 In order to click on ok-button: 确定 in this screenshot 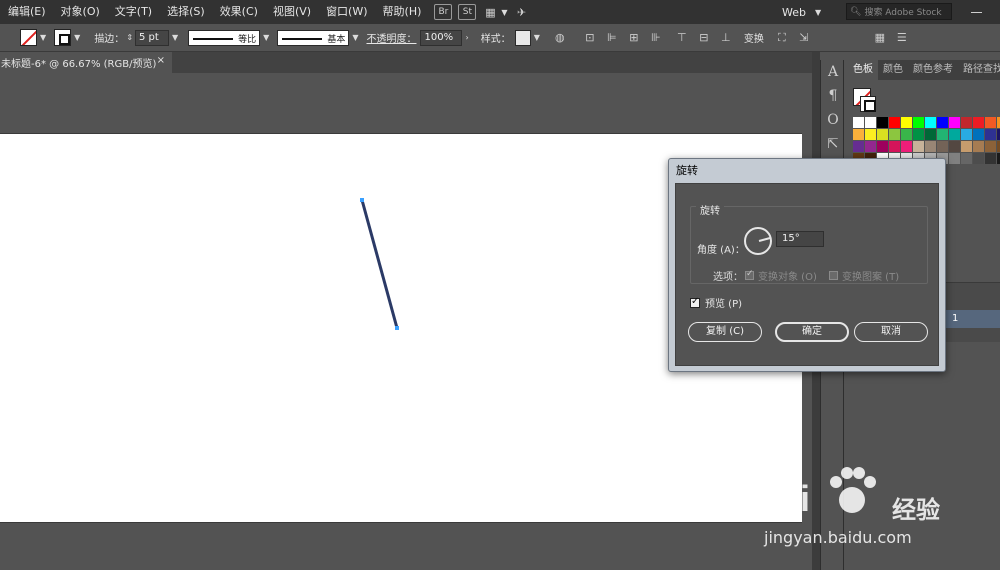, I will do `click(812, 332)`.